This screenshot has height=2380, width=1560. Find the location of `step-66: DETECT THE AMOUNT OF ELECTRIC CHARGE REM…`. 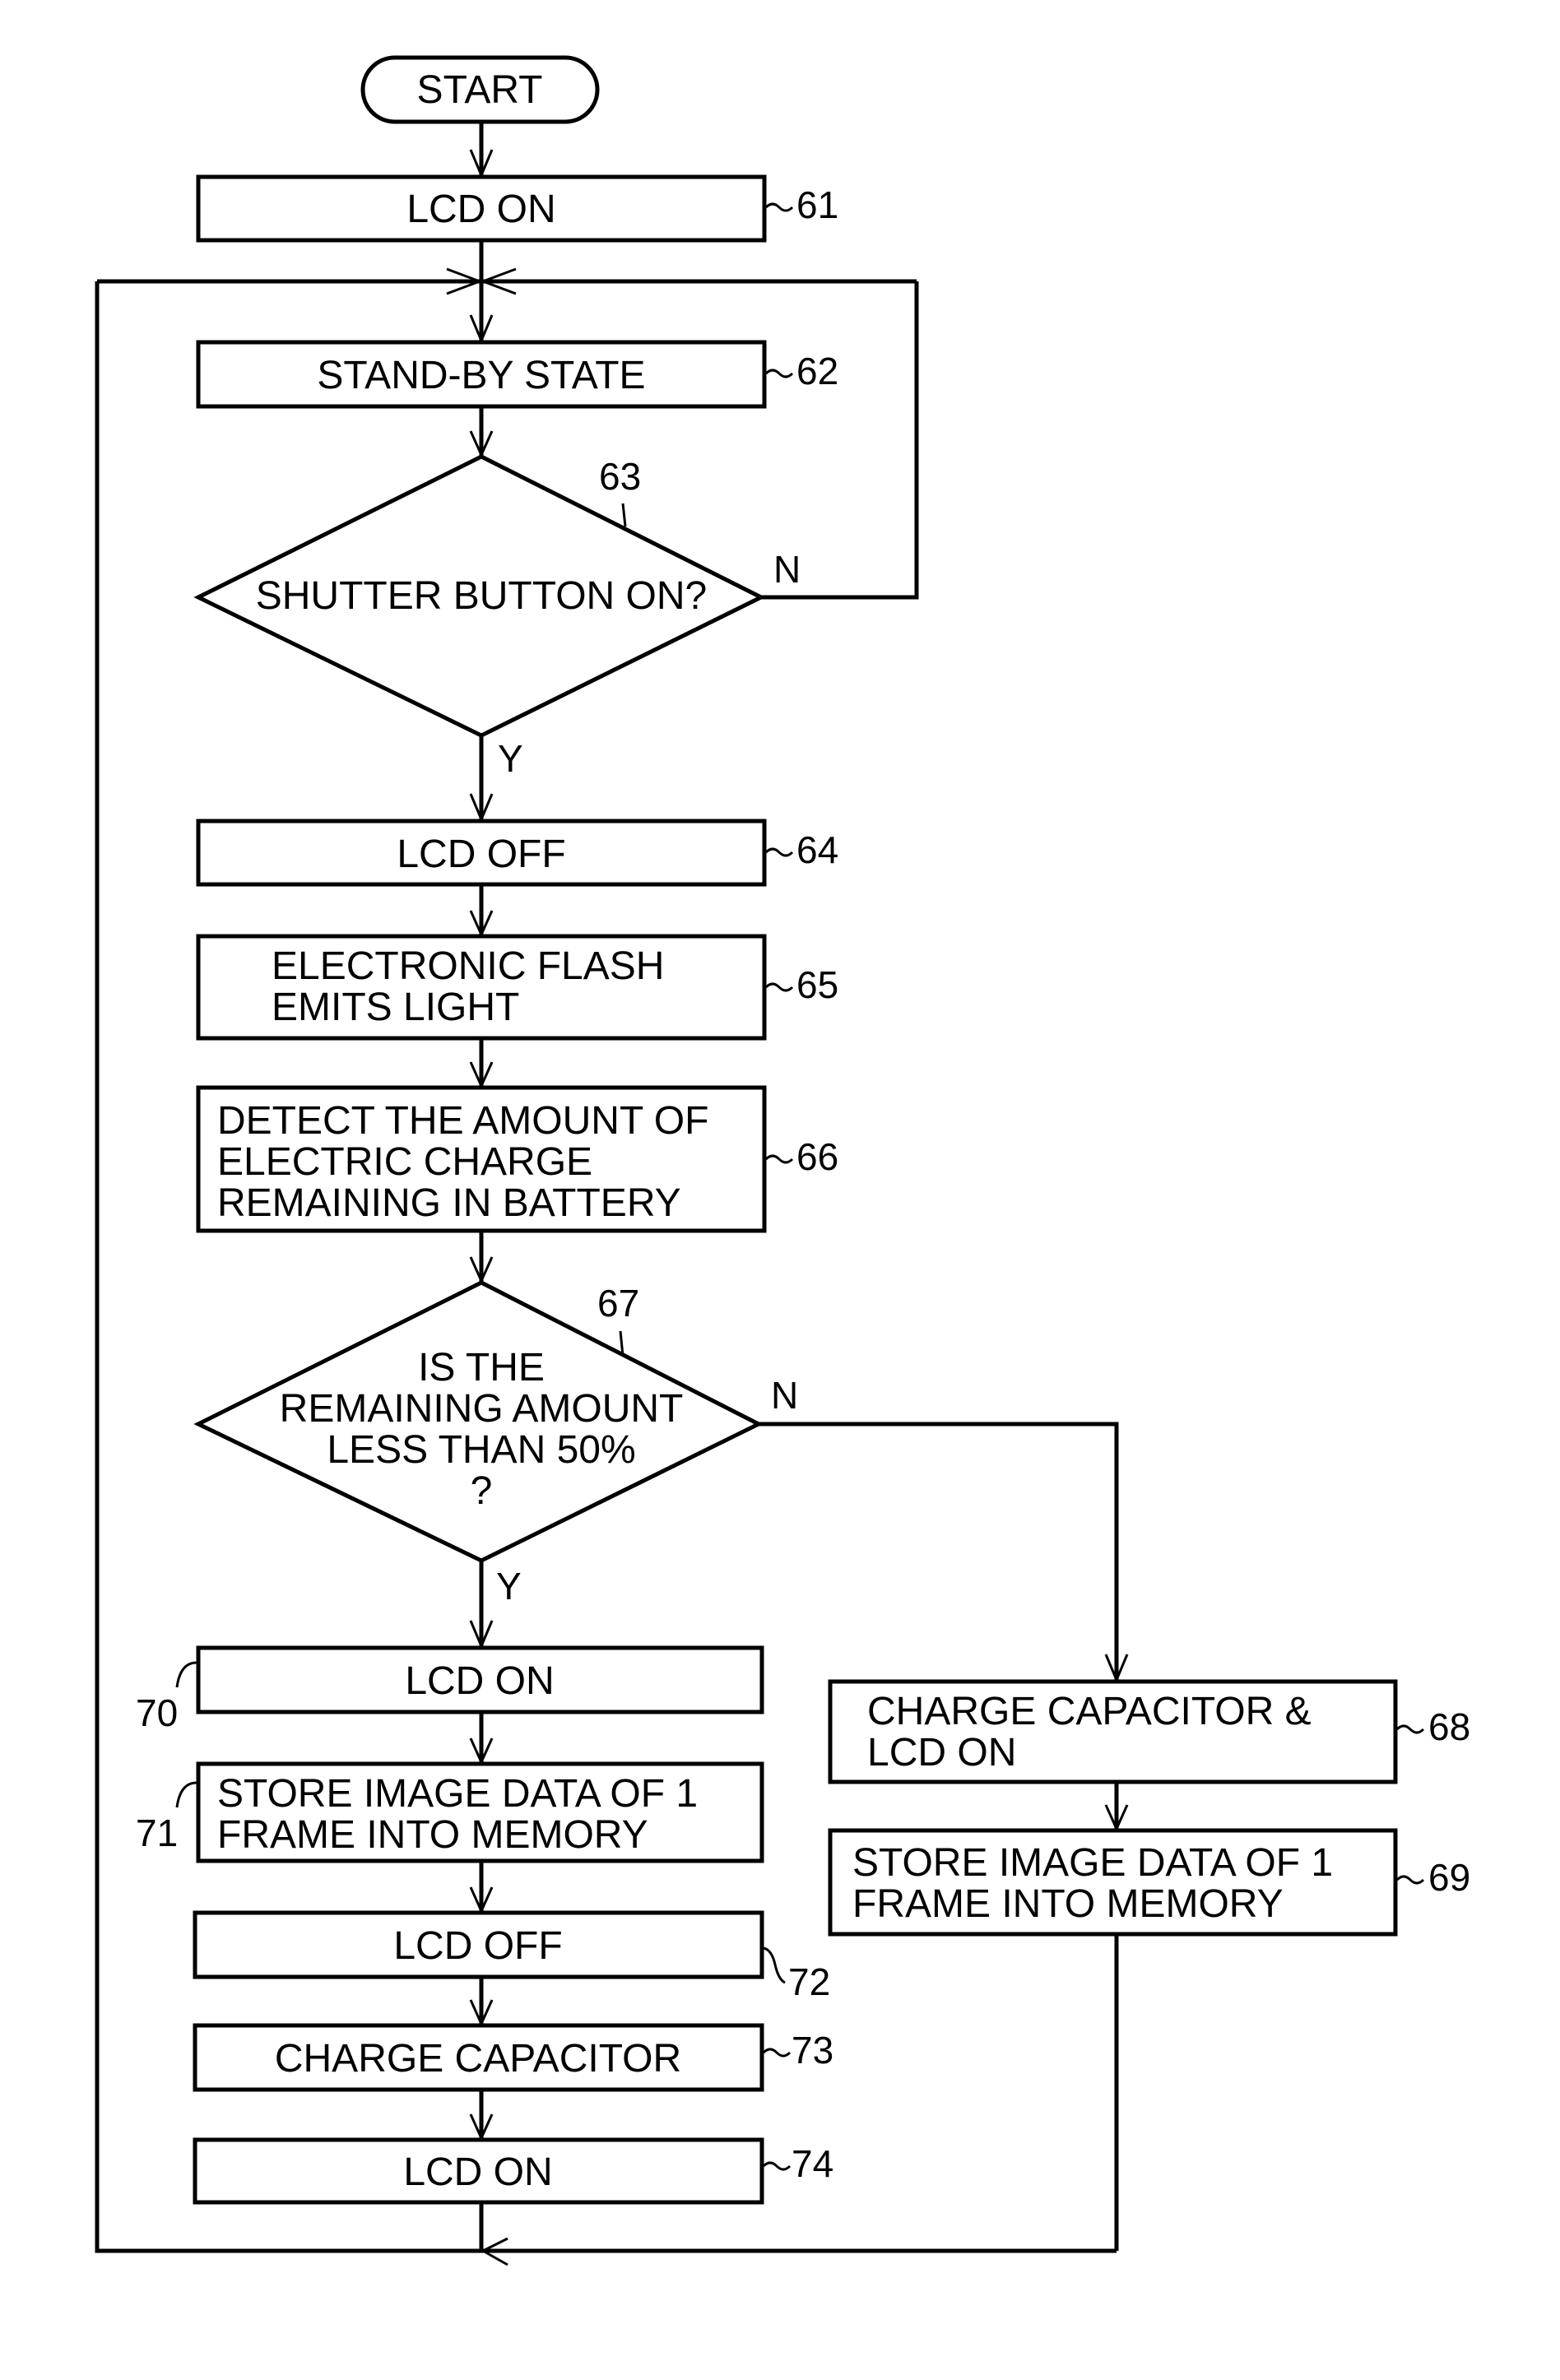

step-66: DETECT THE AMOUNT OF ELECTRIC CHARGE REM… is located at coordinates (517, 1159).